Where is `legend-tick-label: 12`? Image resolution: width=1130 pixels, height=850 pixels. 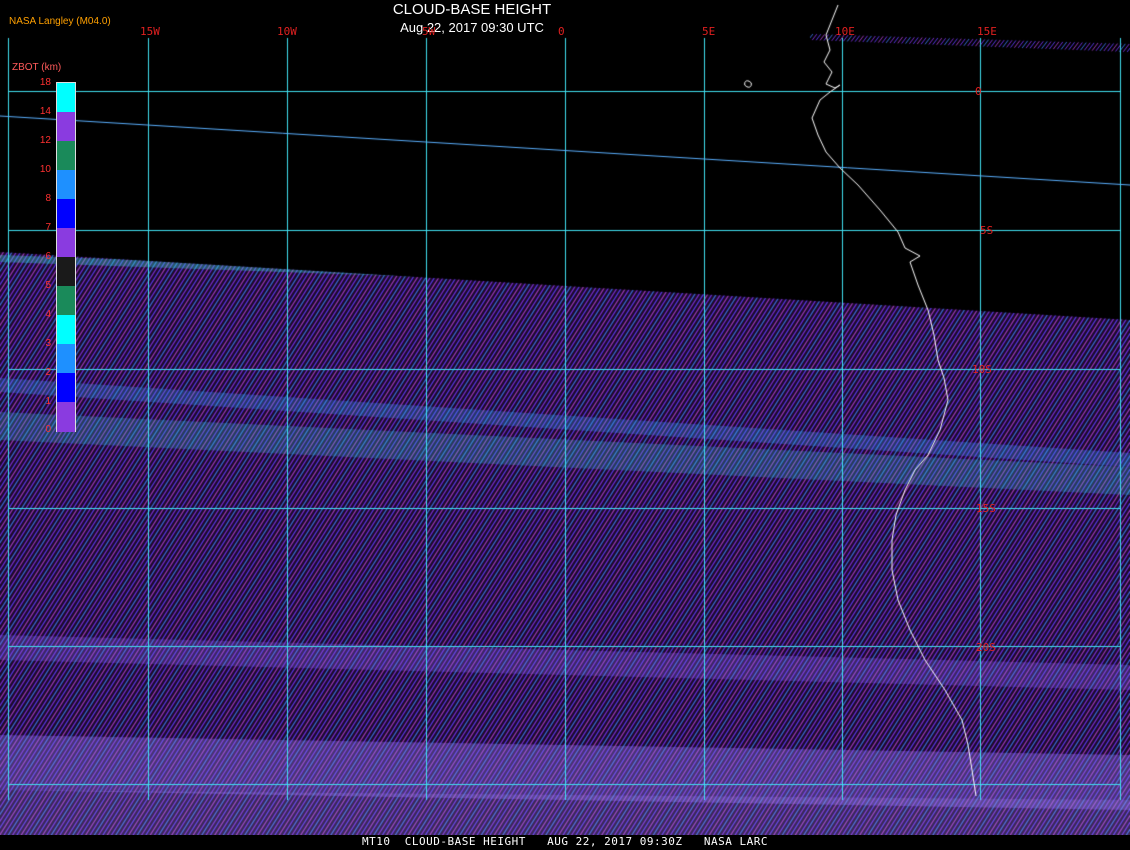 legend-tick-label: 12 is located at coordinates (45, 140).